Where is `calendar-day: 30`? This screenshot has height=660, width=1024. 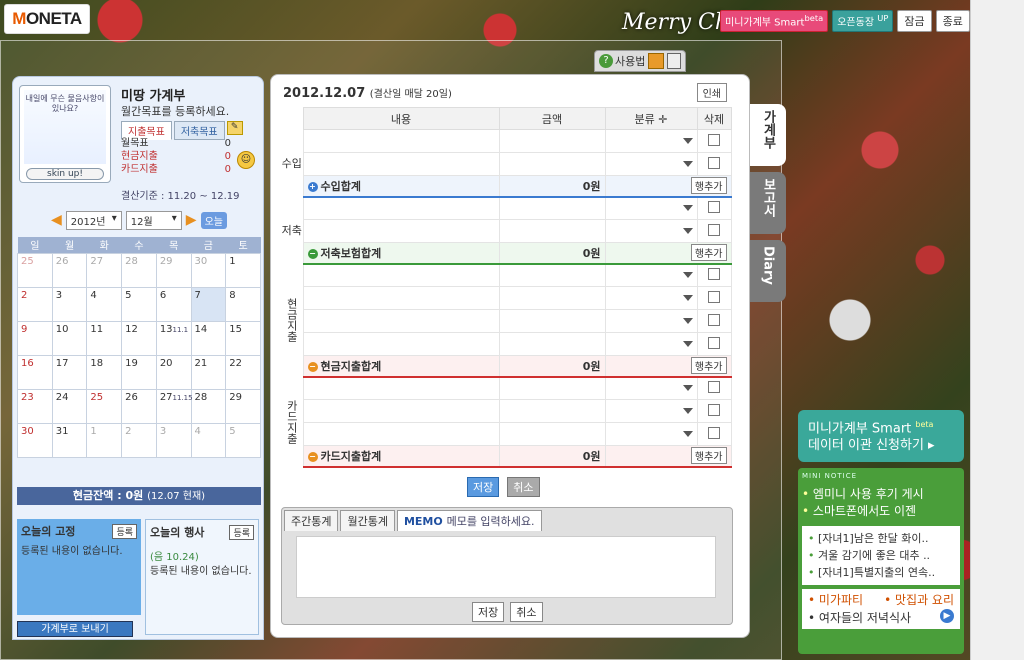
calendar-day: 30 is located at coordinates (208, 270).